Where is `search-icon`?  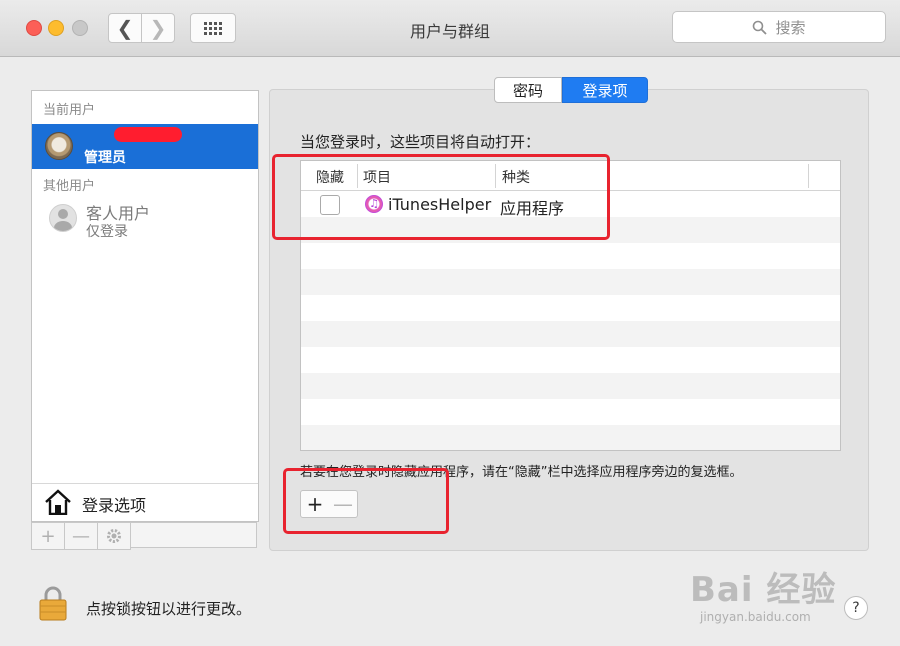 search-icon is located at coordinates (760, 27).